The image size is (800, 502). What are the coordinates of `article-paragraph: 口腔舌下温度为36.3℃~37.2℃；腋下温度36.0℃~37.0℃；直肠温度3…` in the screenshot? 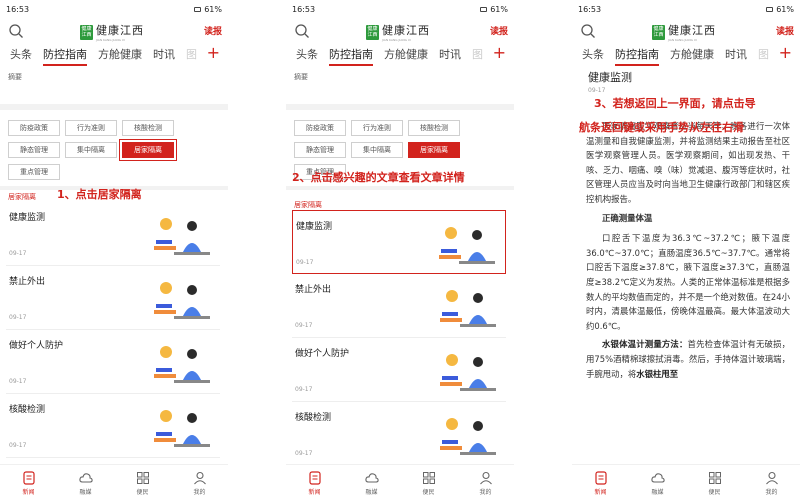 It's located at (688, 282).